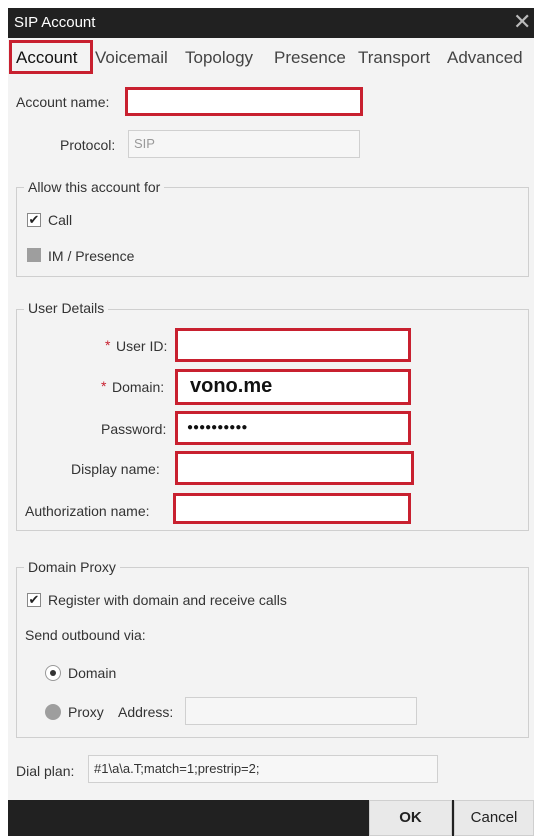 The width and height of the screenshot is (534, 836). I want to click on tab-transport: Transport, so click(394, 58).